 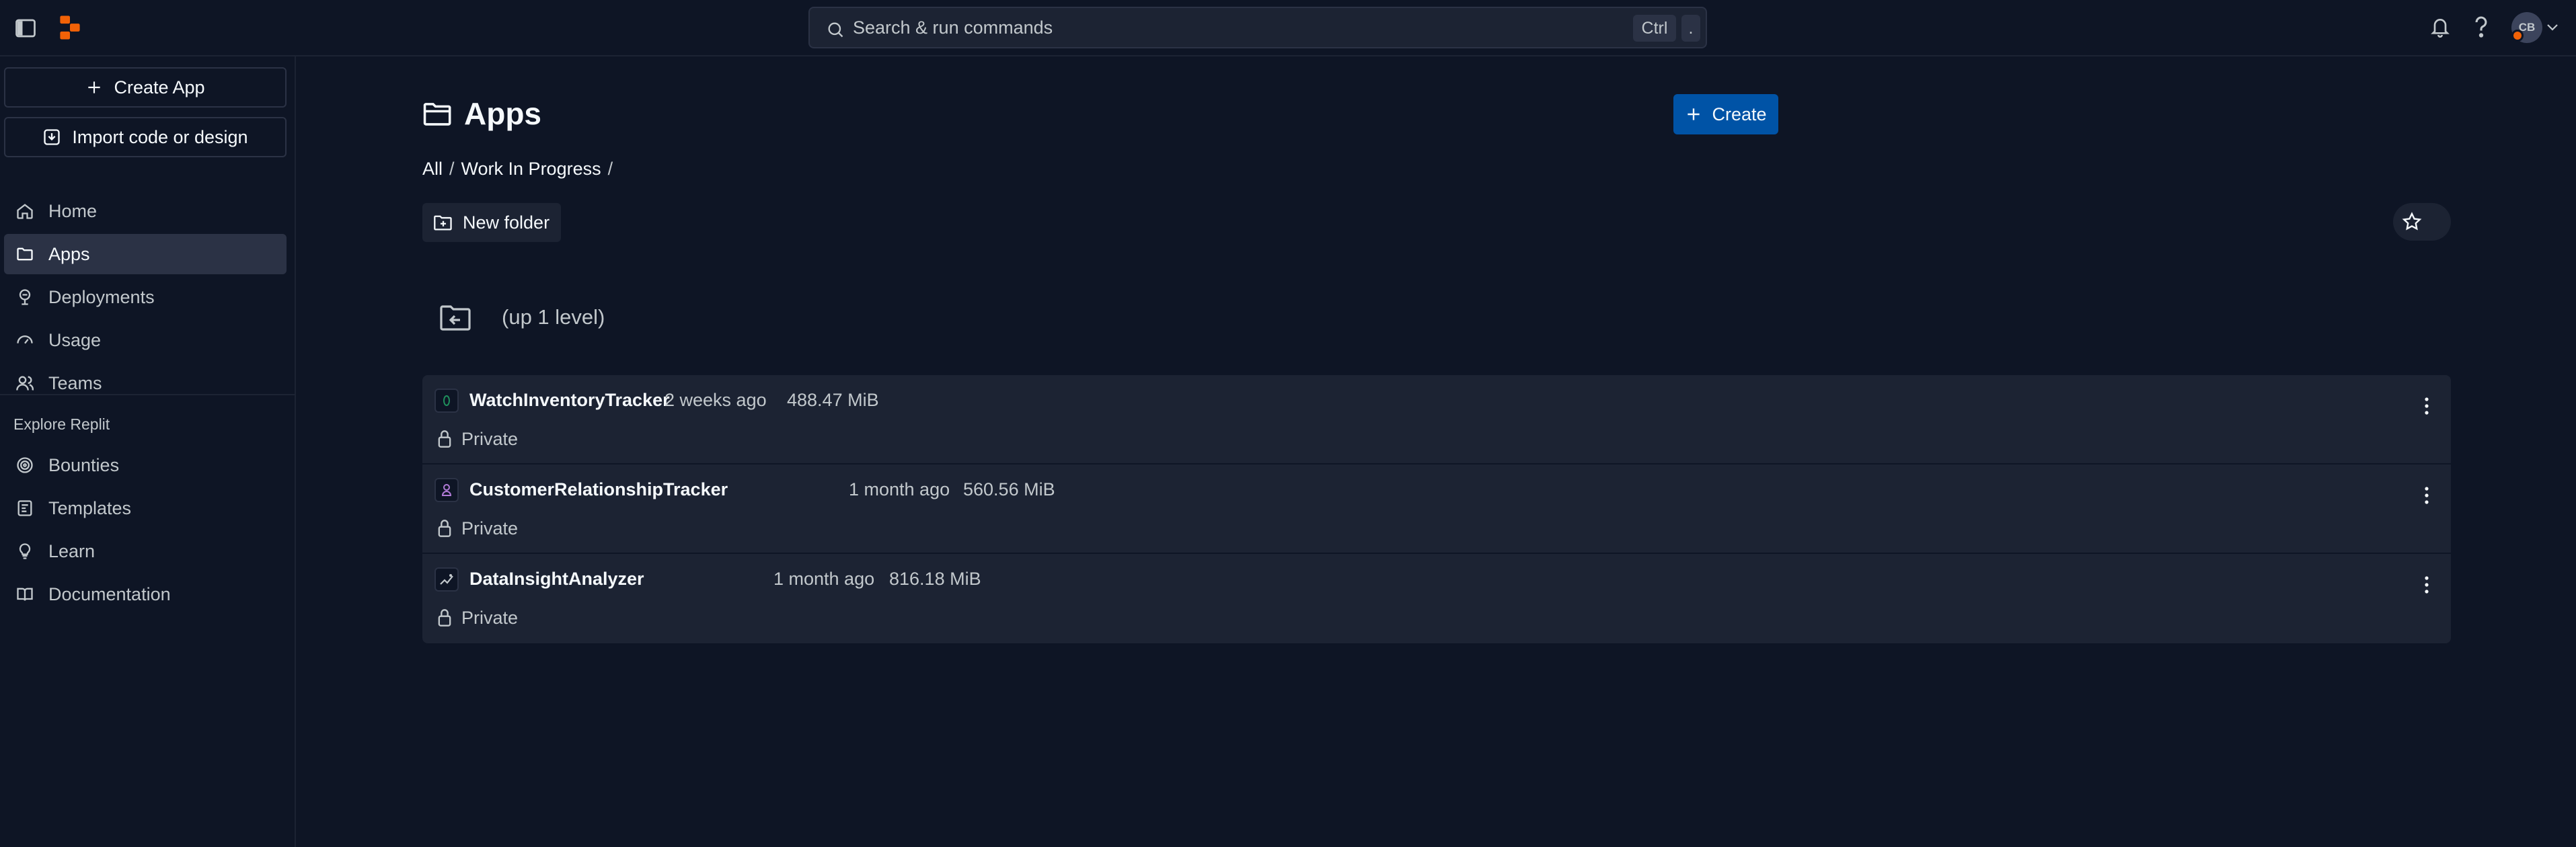 I want to click on app-name: CustomerRelationshipTracker, so click(x=598, y=489).